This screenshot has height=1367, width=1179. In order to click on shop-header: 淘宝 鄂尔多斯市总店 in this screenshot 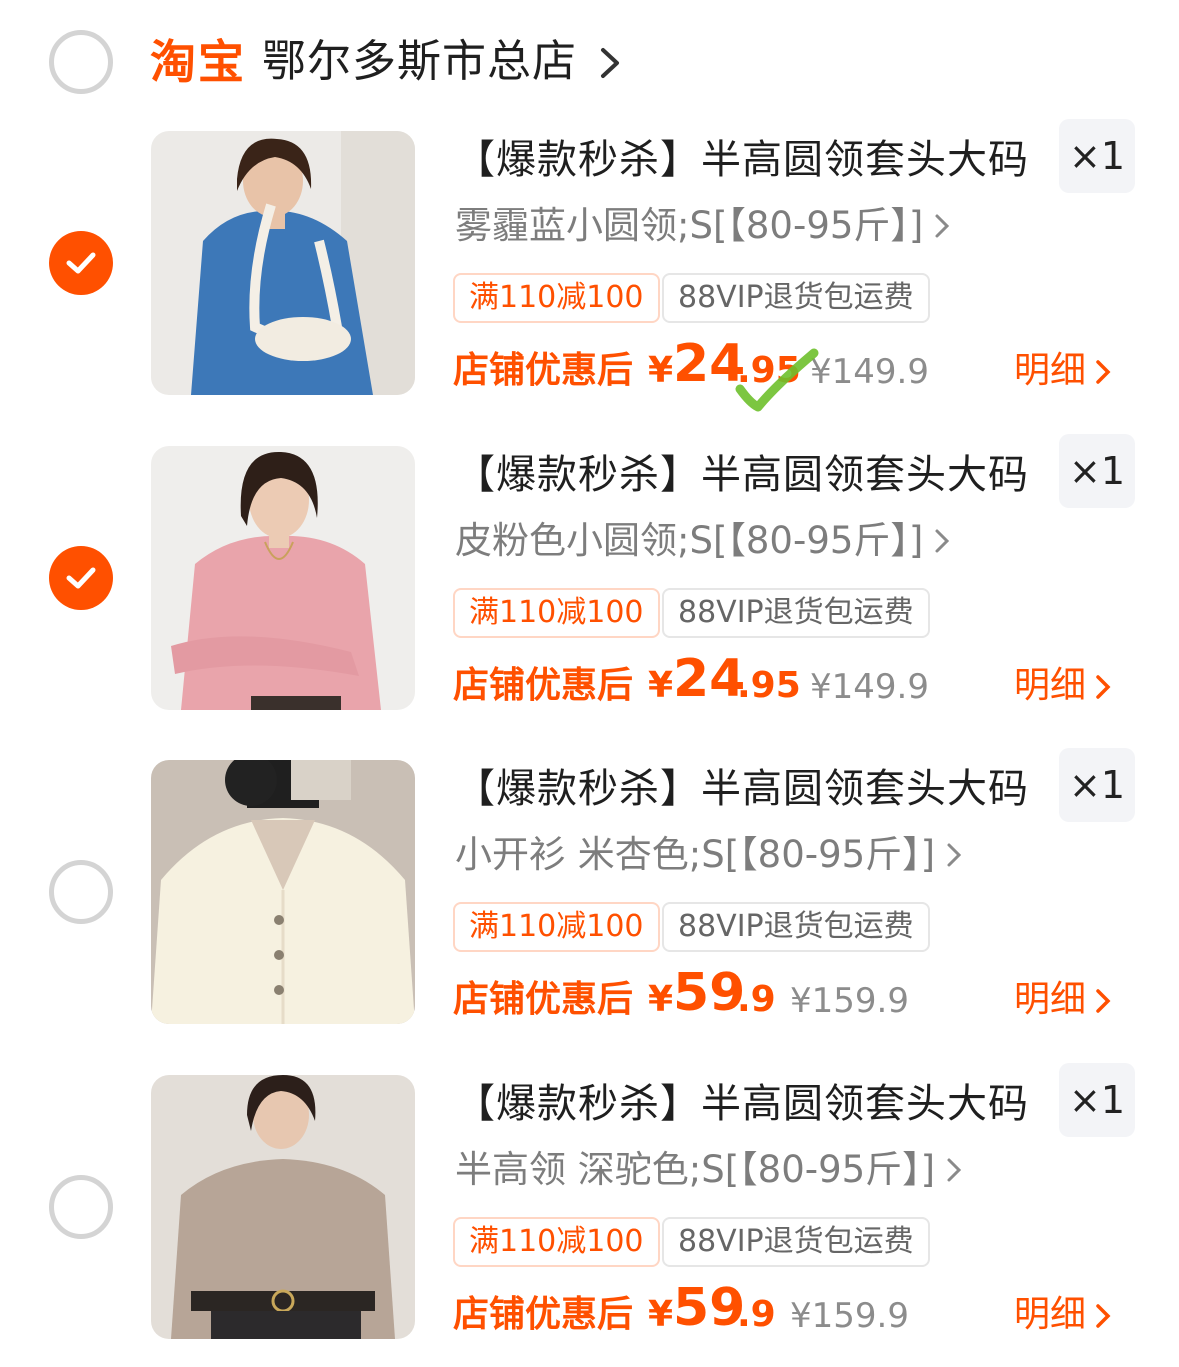, I will do `click(589, 60)`.